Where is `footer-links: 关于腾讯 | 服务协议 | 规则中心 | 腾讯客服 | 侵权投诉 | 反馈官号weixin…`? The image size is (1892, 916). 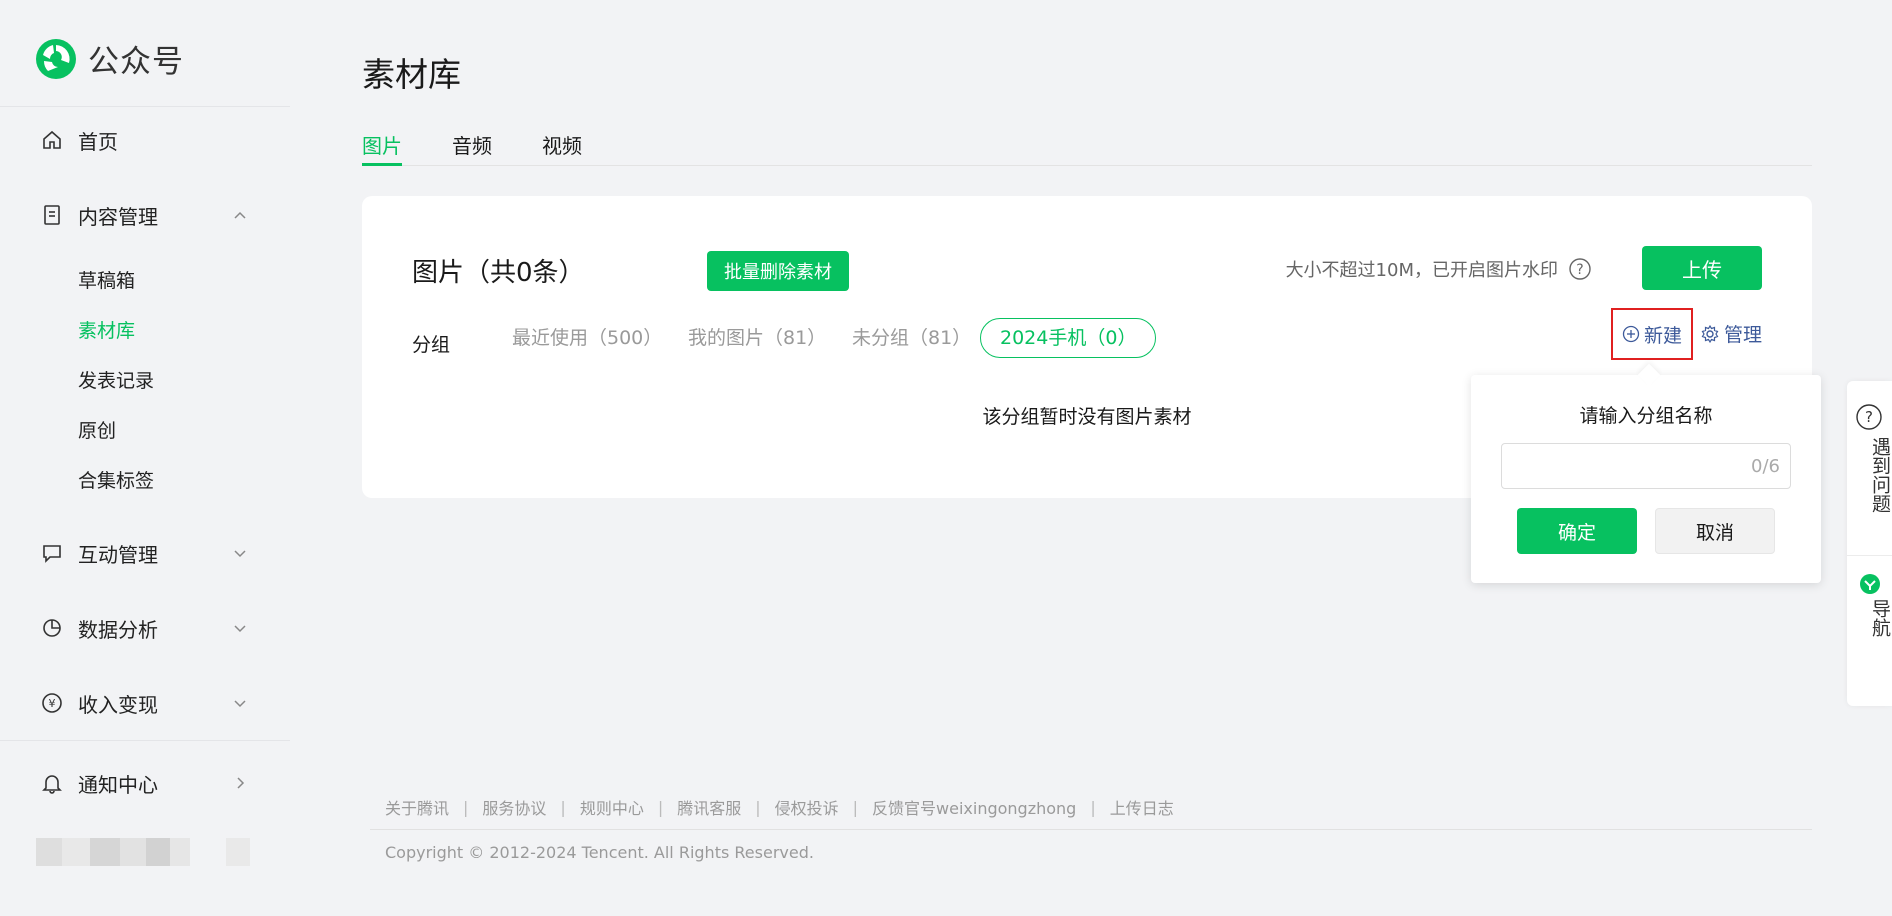
footer-links: 关于腾讯 | 服务协议 | 规则中心 | 腾讯客服 | 侵权投诉 | 反馈官号weixin… is located at coordinates (779, 807).